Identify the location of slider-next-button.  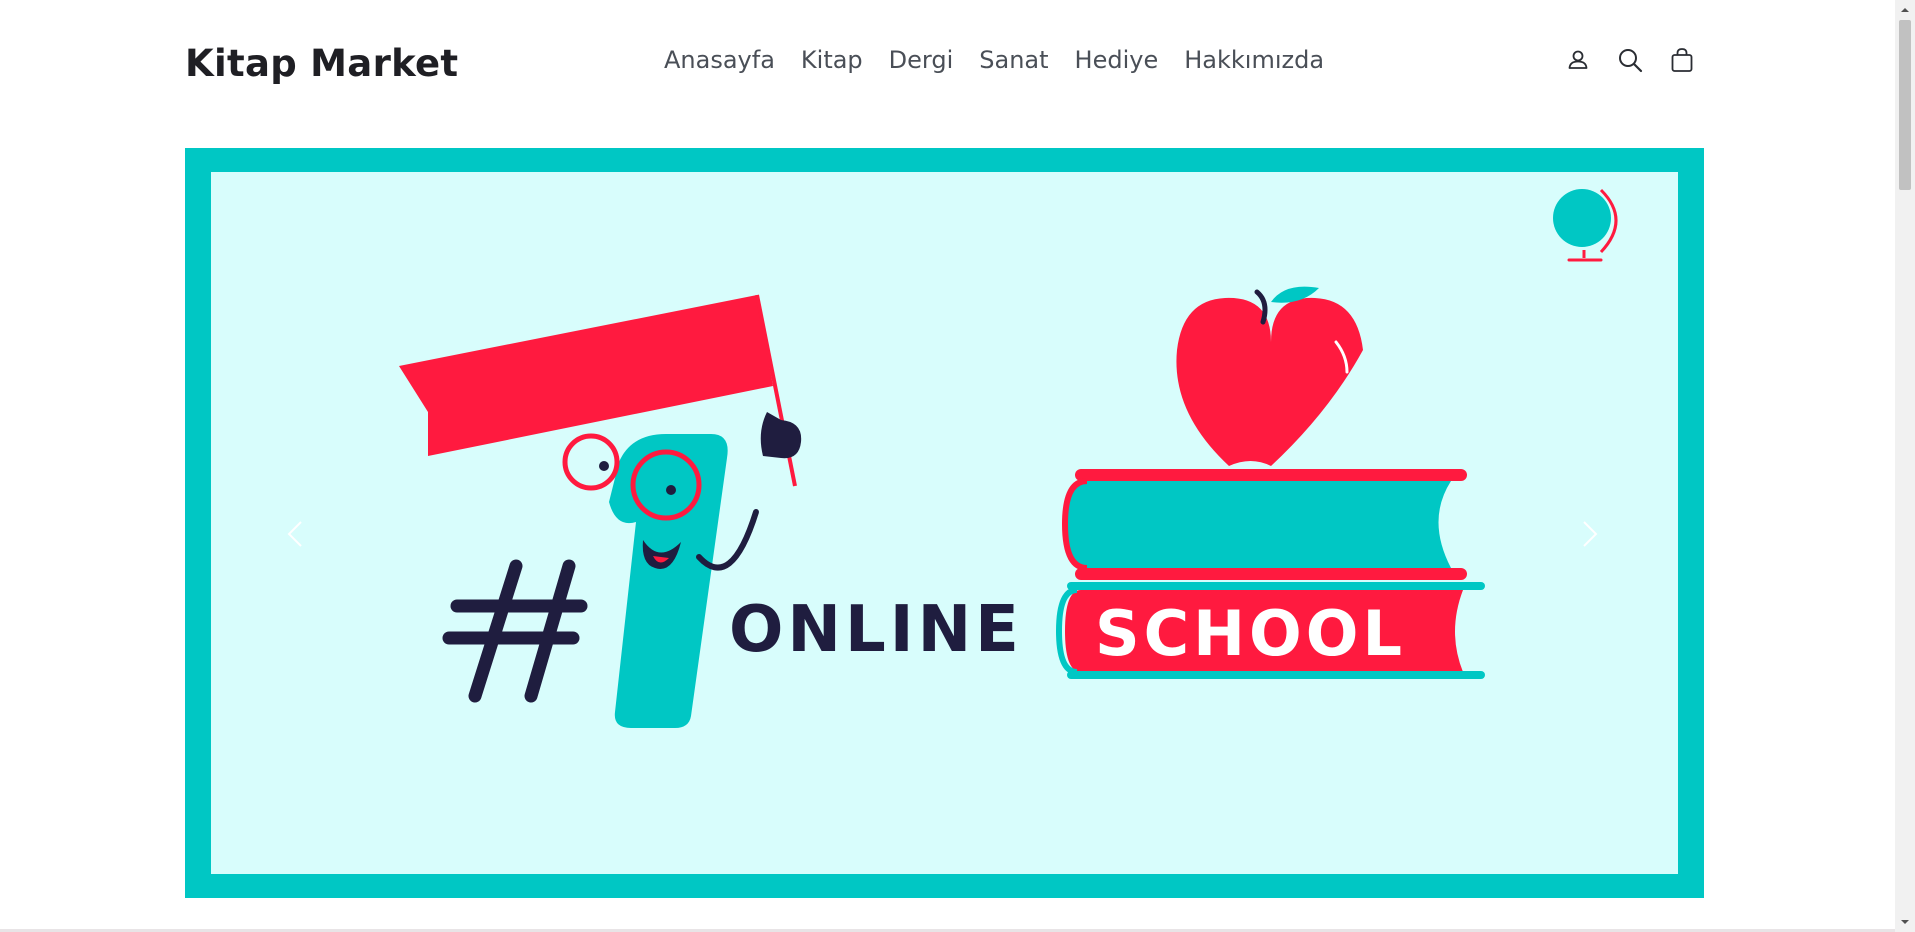
(1590, 534).